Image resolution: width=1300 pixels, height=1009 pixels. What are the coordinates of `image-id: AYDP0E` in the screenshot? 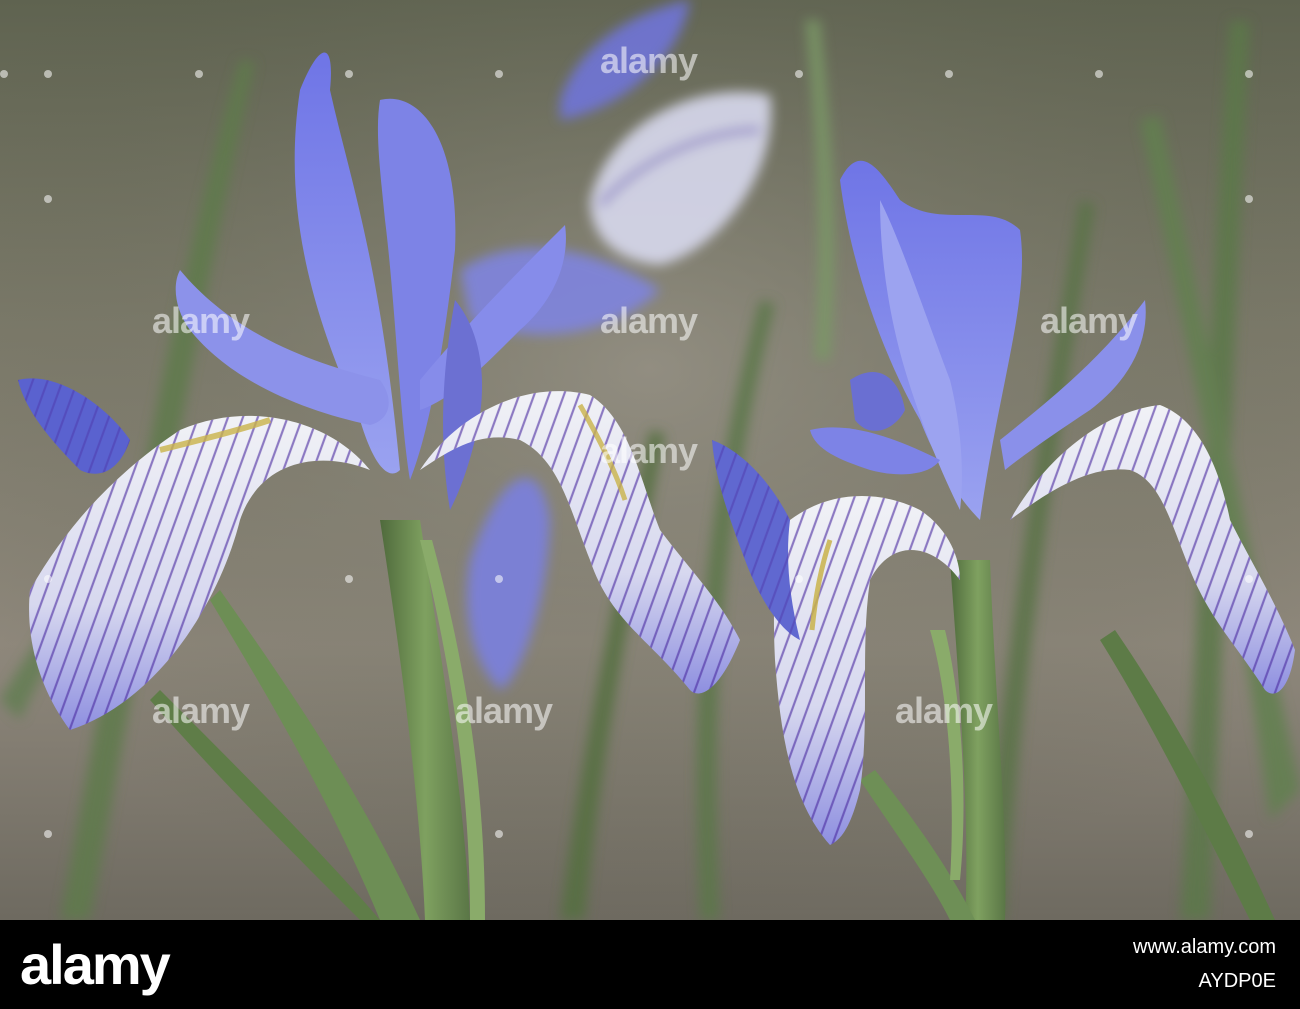 It's located at (1237, 981).